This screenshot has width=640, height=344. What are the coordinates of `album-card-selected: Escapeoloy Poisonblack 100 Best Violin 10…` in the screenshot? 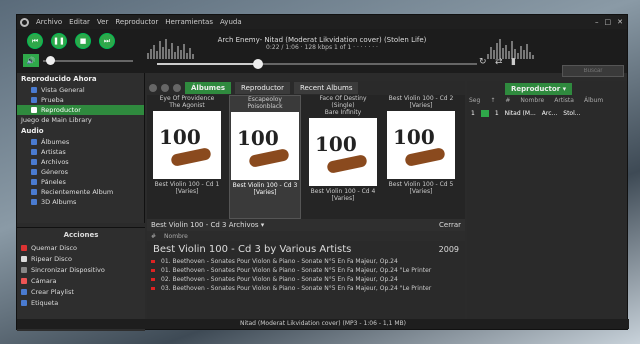 It's located at (265, 157).